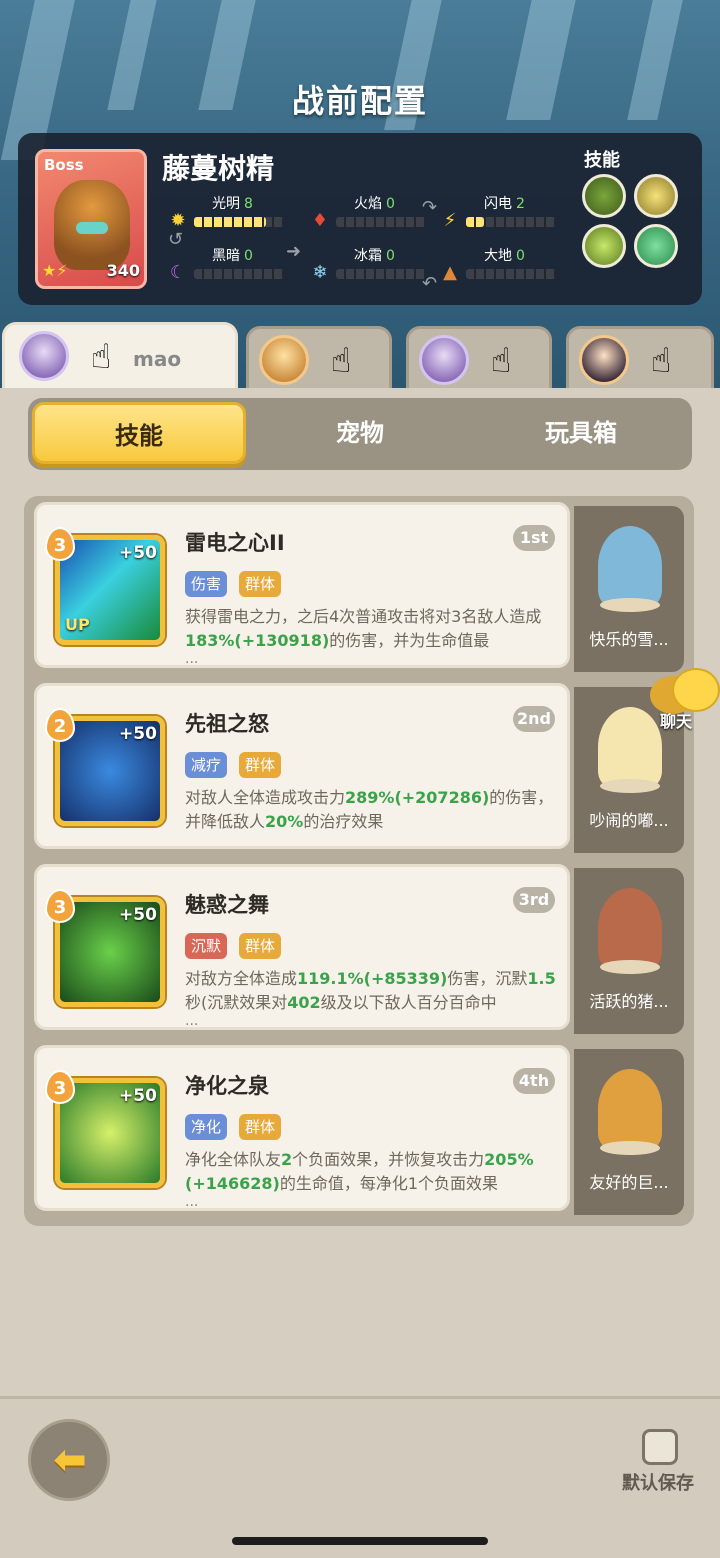 This screenshot has width=720, height=1558. Describe the element at coordinates (696, 690) in the screenshot. I see `smiley-icon` at that location.